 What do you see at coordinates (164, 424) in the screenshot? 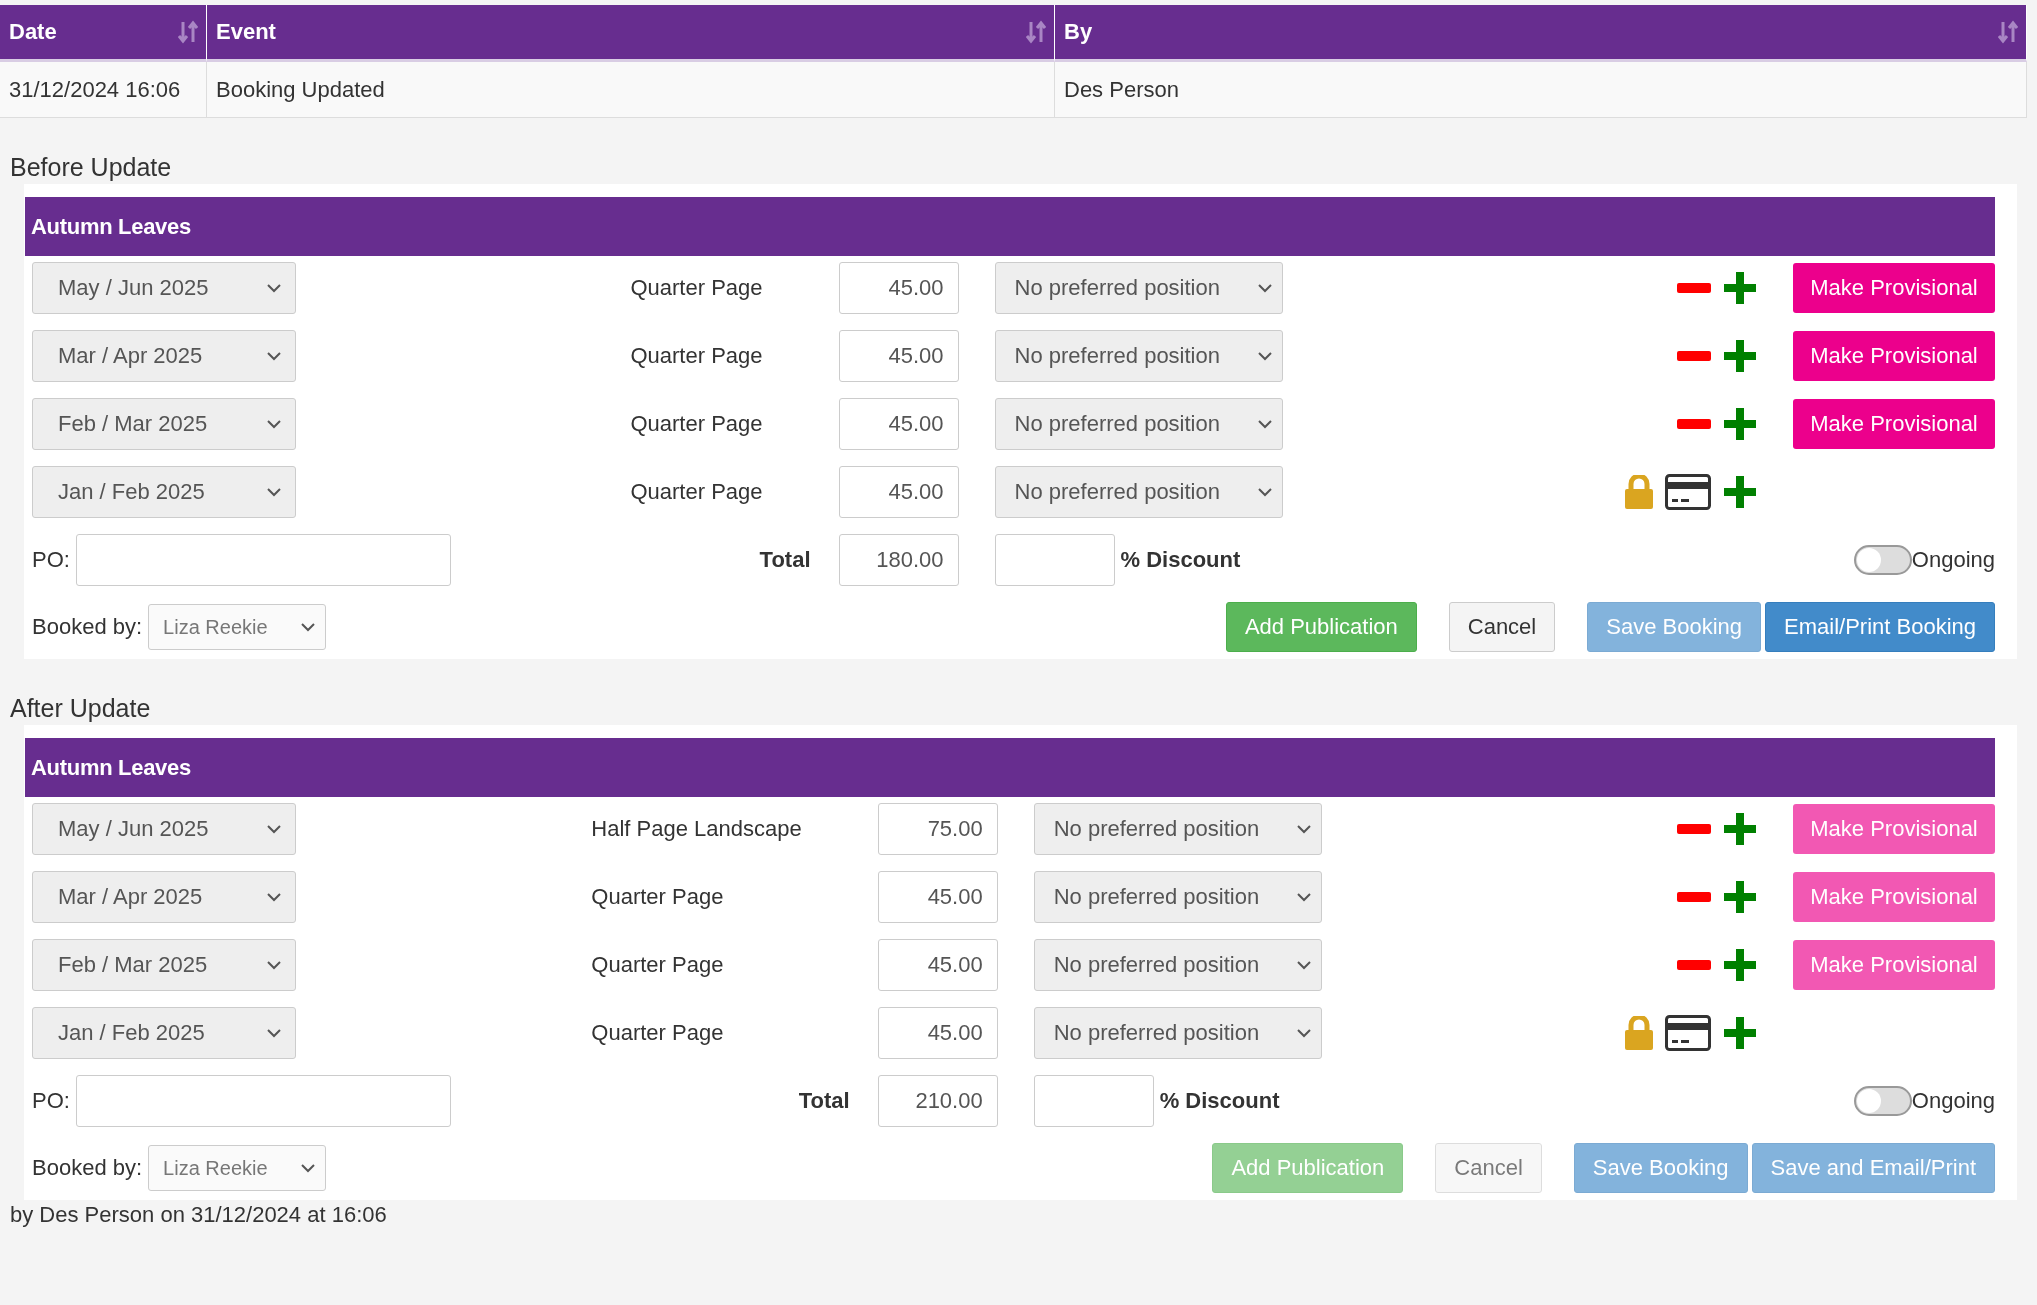
I see `issue-select: Feb / Mar 2025` at bounding box center [164, 424].